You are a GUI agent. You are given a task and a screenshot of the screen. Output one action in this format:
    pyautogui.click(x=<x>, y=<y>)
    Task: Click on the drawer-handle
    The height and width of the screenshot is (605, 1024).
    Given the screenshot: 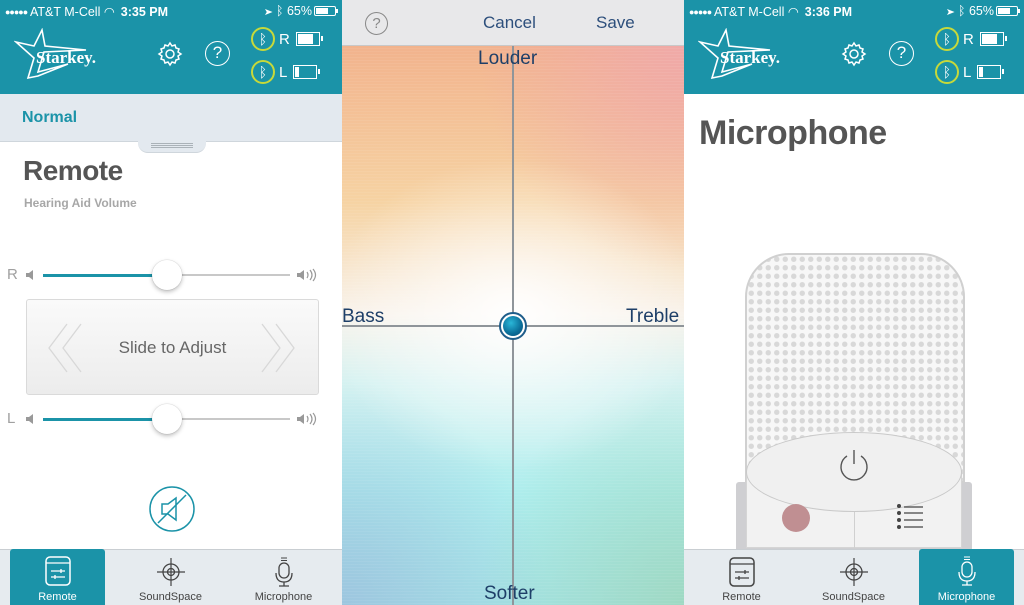 What is the action you would take?
    pyautogui.click(x=172, y=147)
    